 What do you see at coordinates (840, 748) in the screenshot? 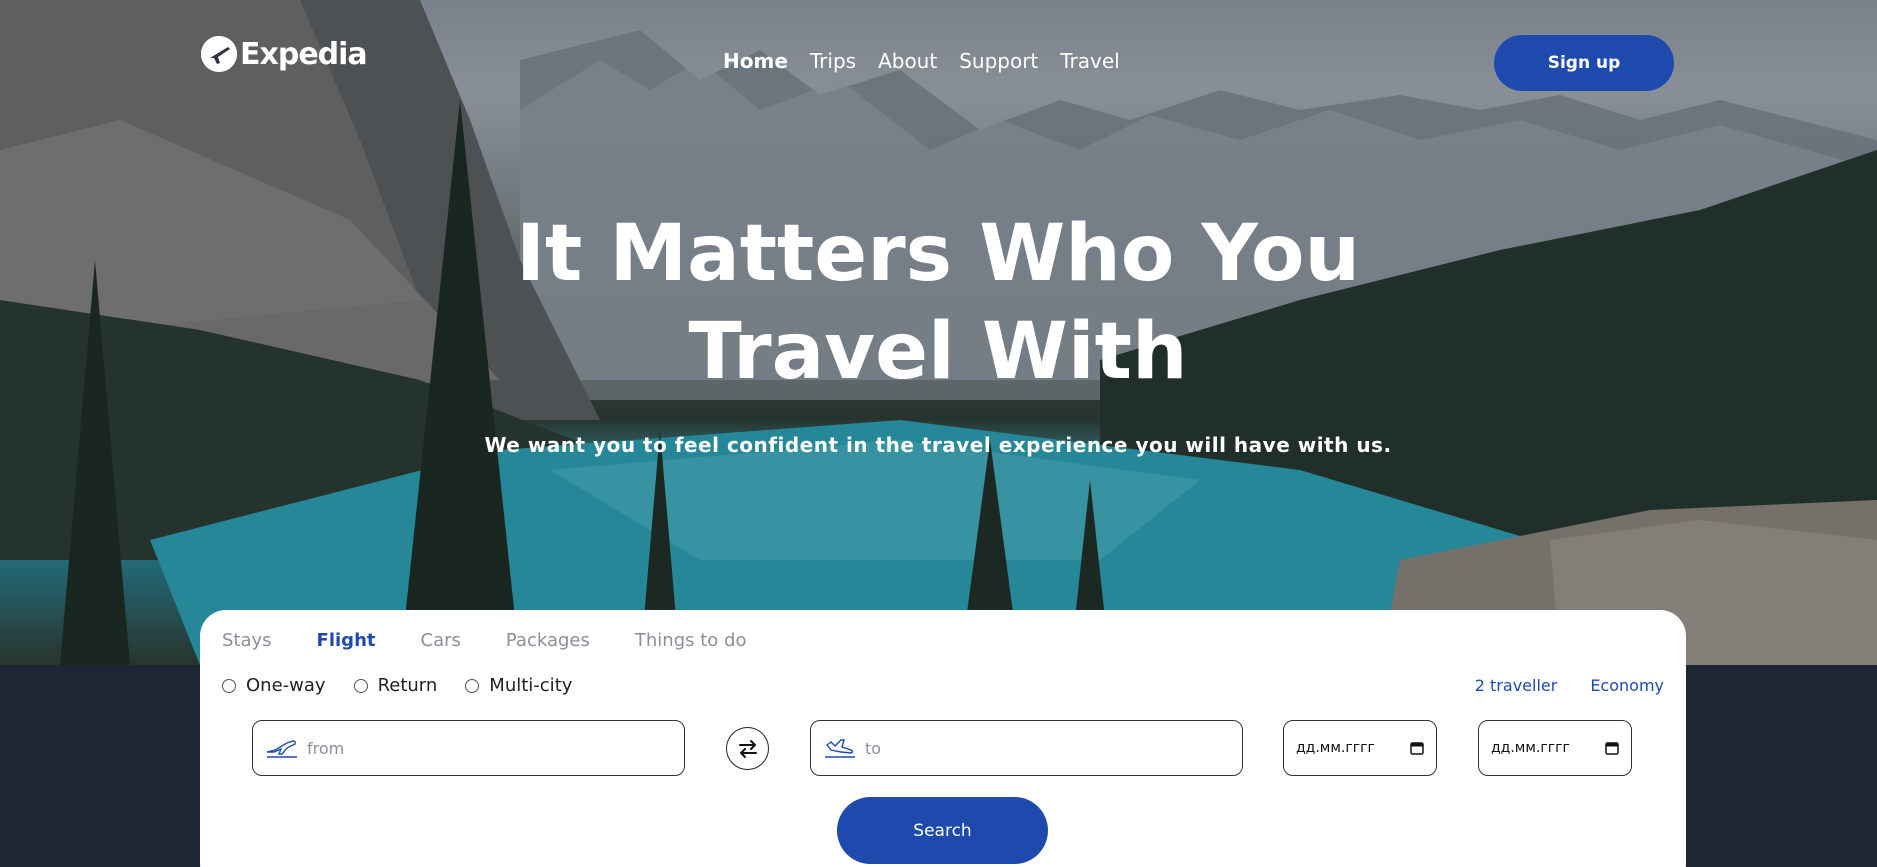
I see `plane-landing-icon` at bounding box center [840, 748].